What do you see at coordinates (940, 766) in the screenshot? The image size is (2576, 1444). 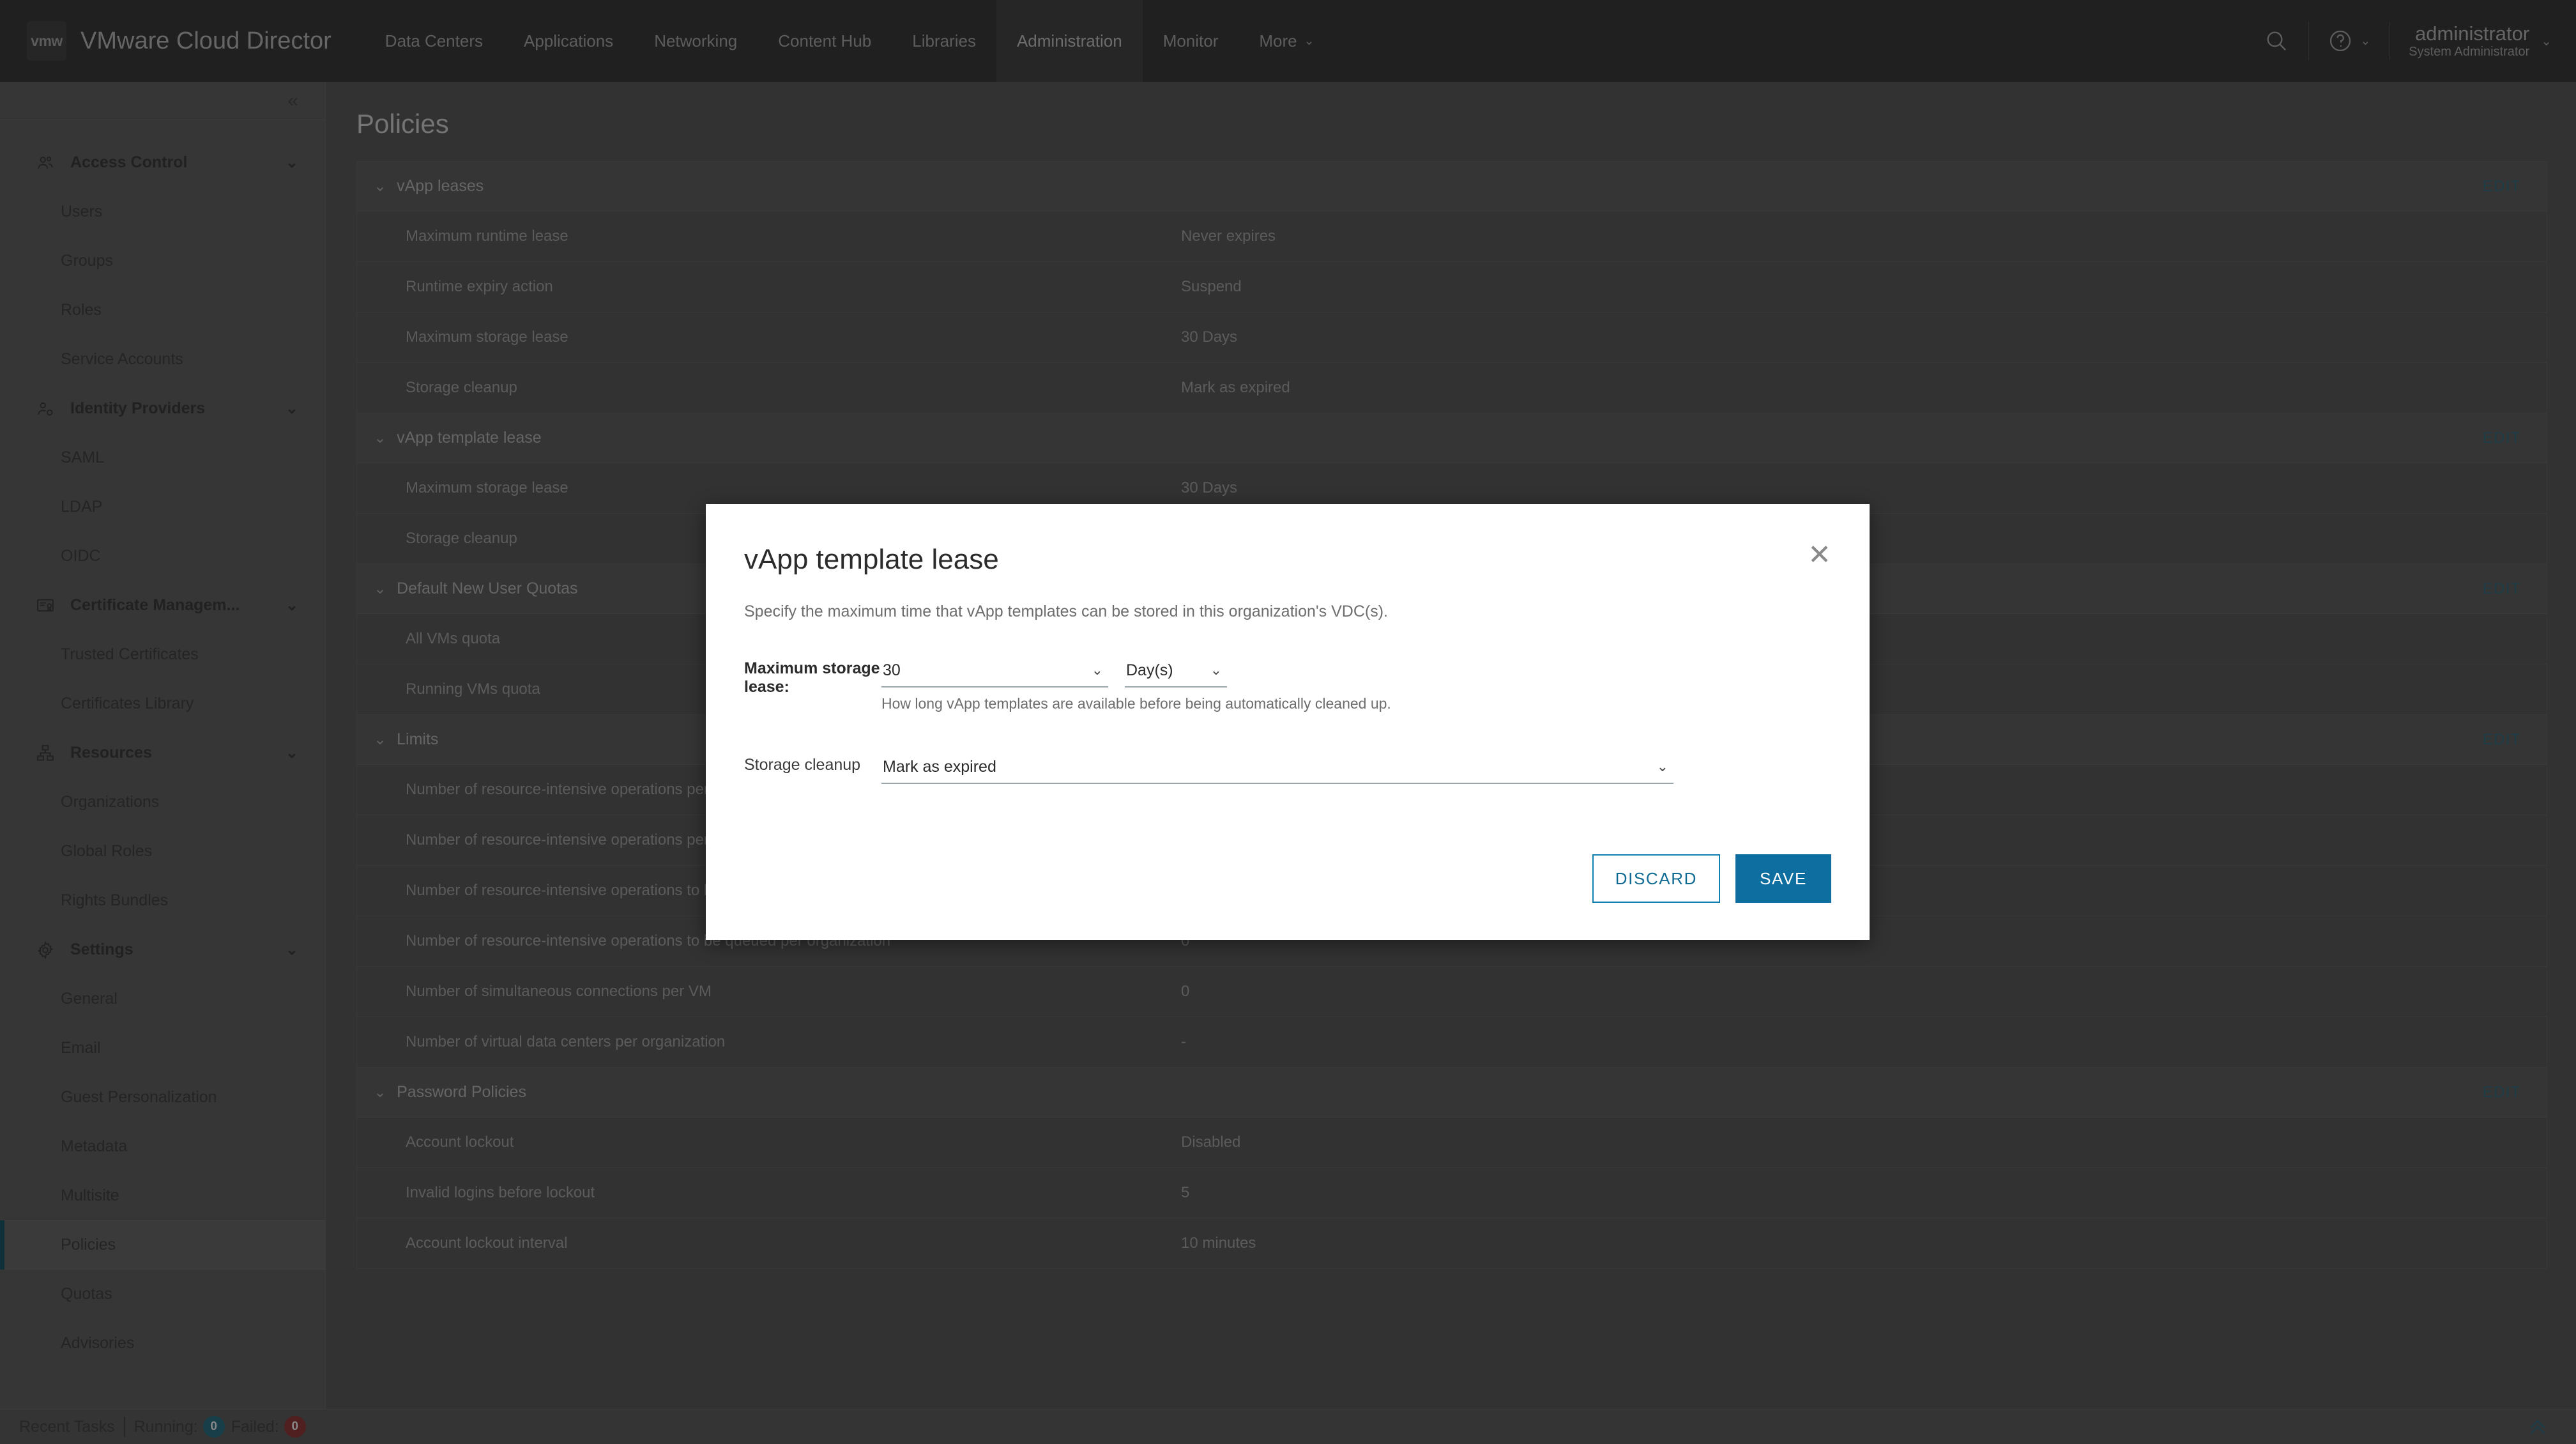 I see `storage-cleanup-value: Mark as expired` at bounding box center [940, 766].